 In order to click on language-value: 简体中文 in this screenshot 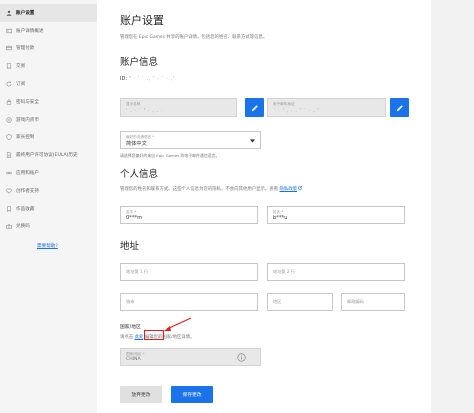, I will do `click(136, 144)`.